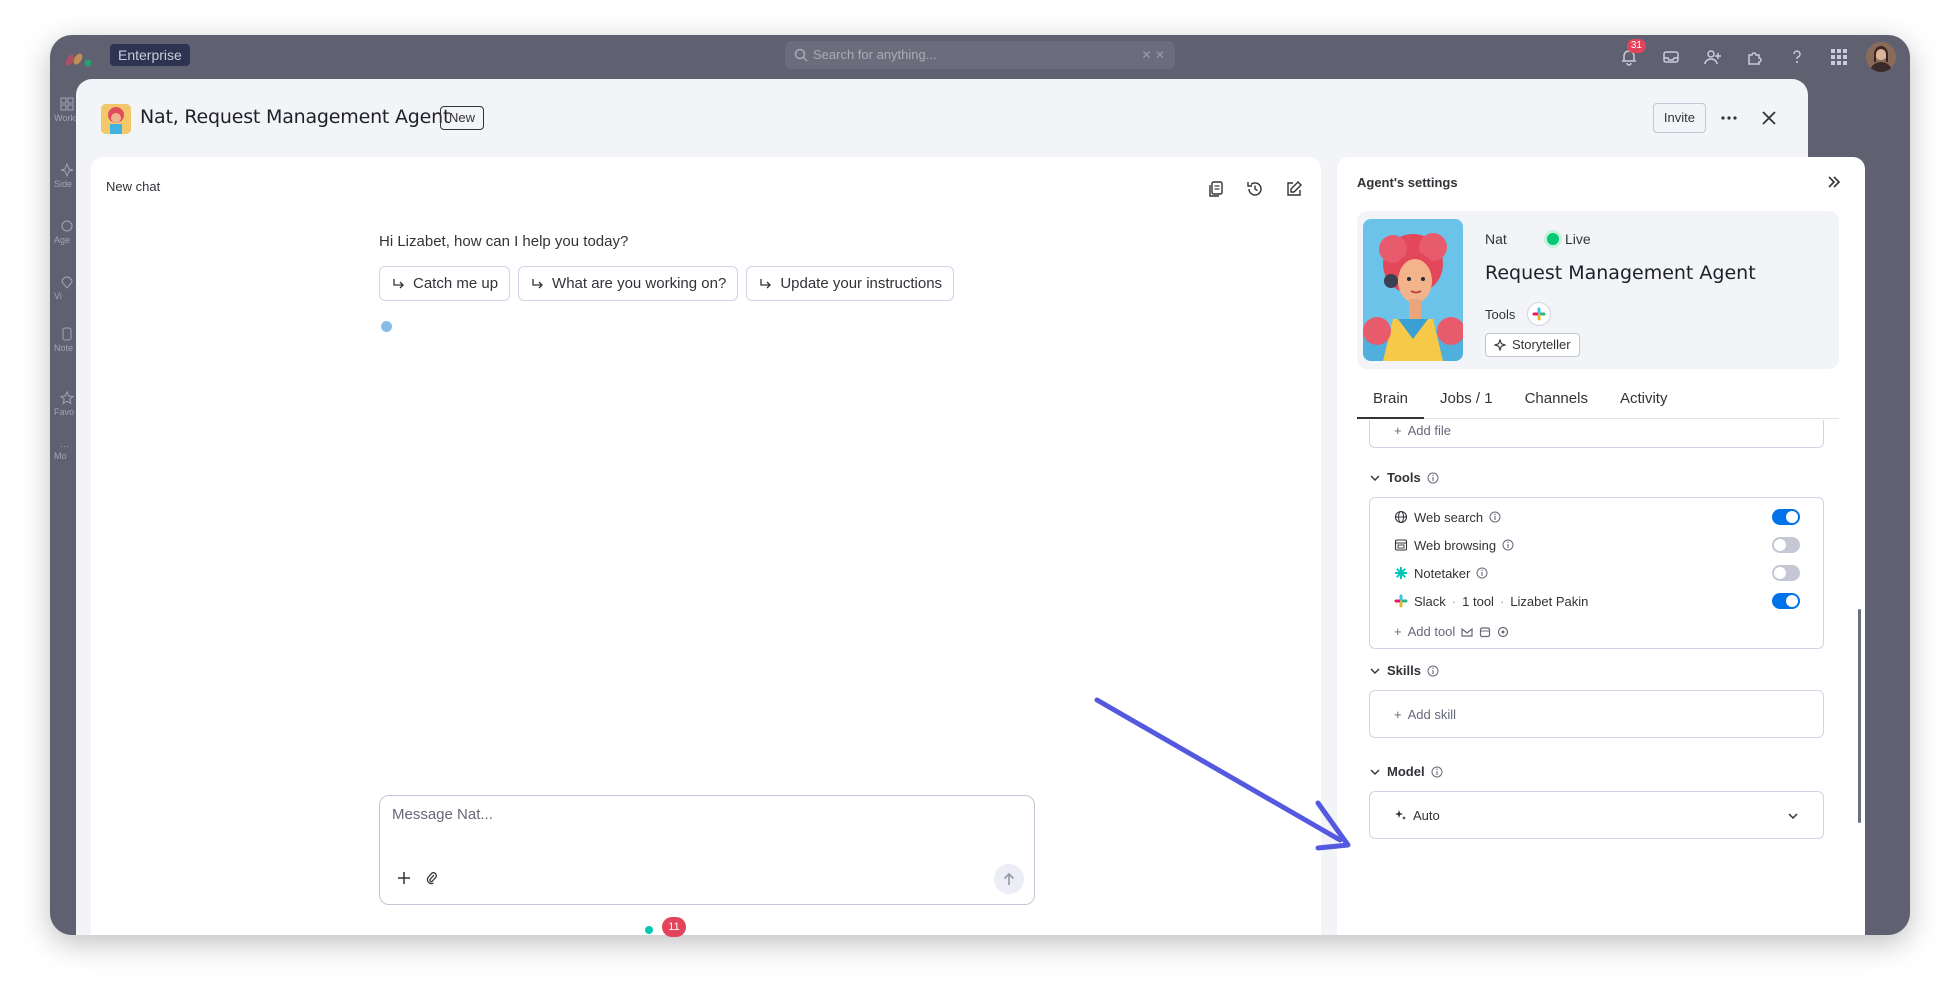 The height and width of the screenshot is (1000, 1957). I want to click on help-button, so click(1797, 57).